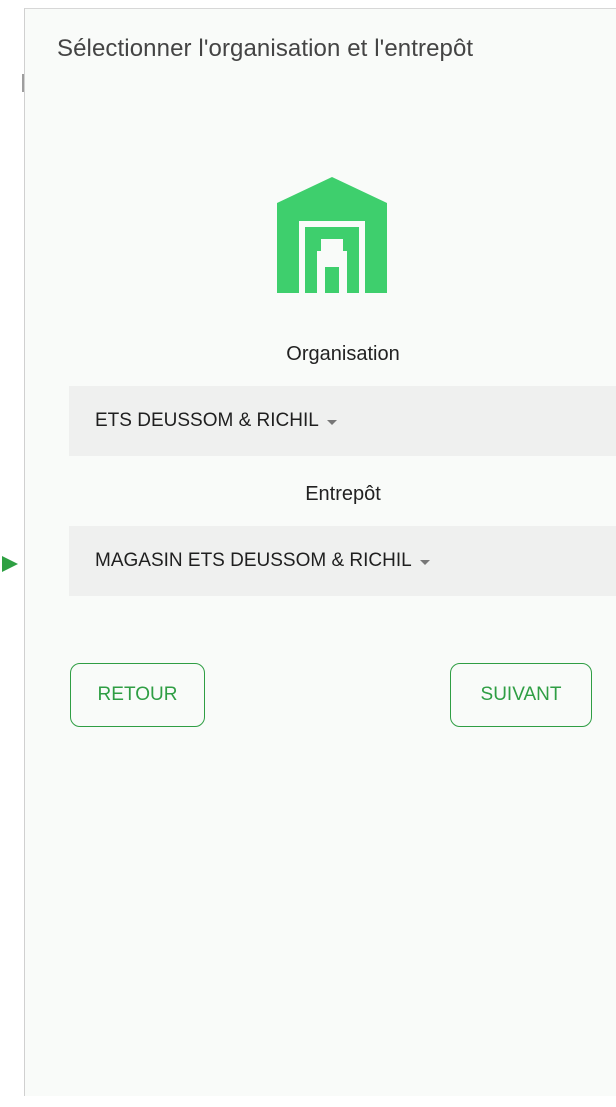 The width and height of the screenshot is (616, 1107). I want to click on warehouse-icon, so click(332, 235).